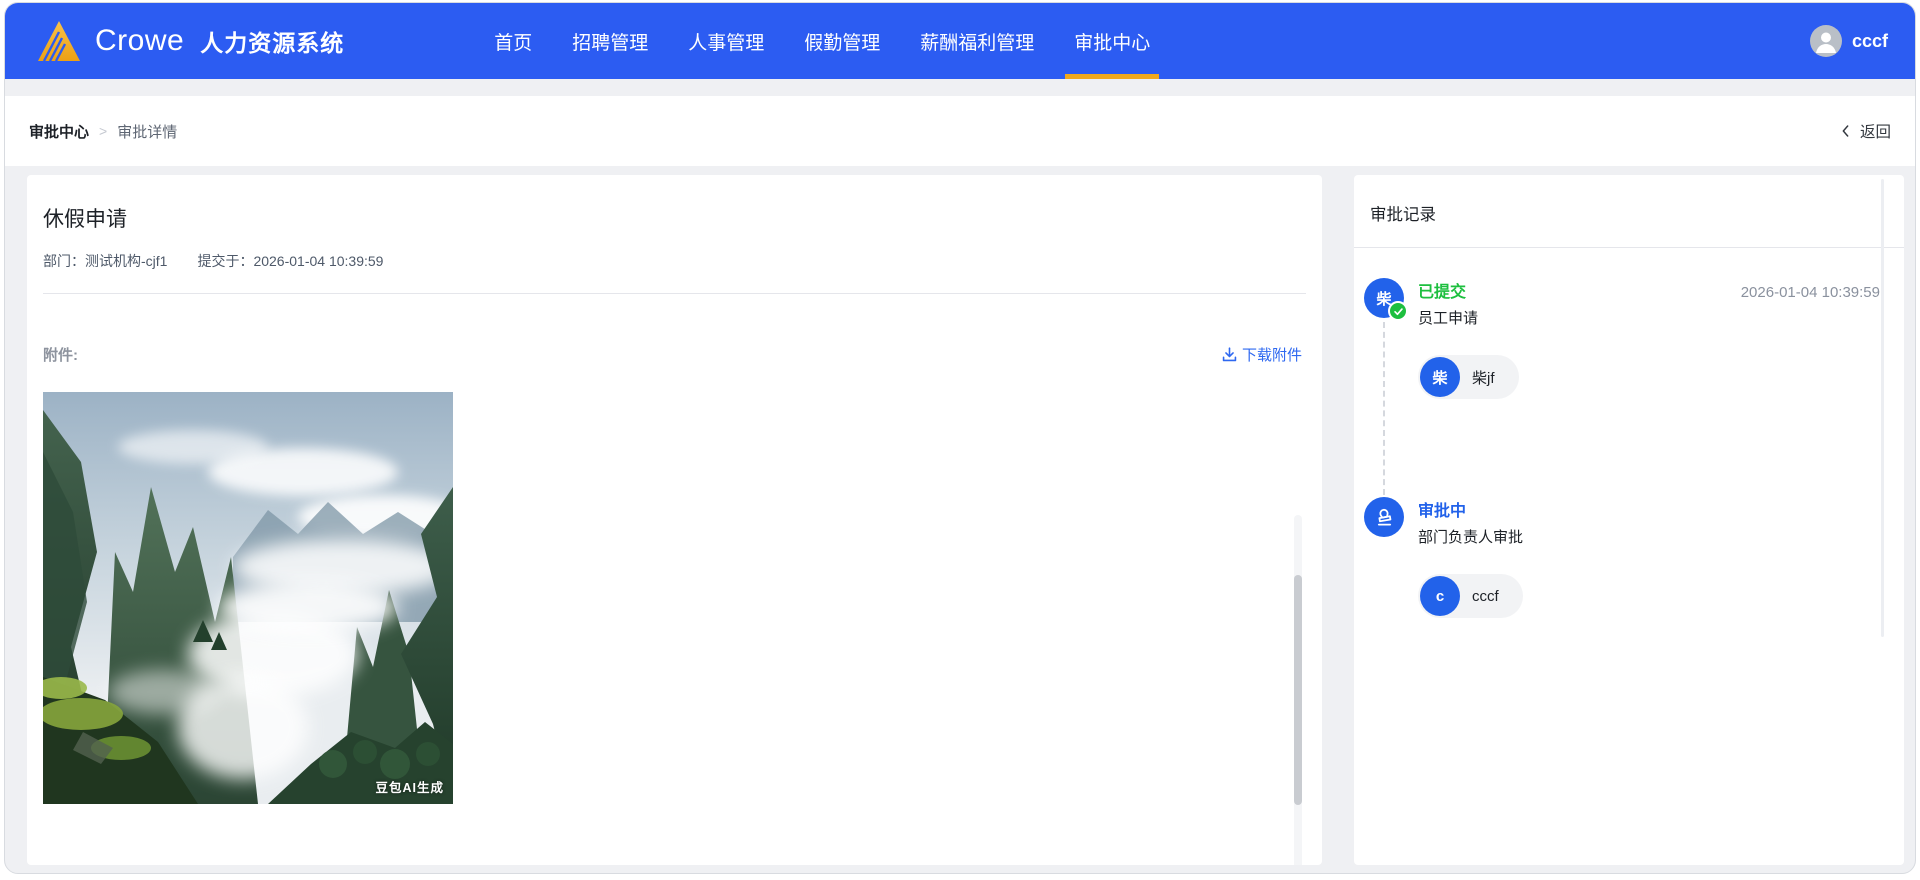  What do you see at coordinates (1442, 511) in the screenshot?
I see `step-status: 审批中` at bounding box center [1442, 511].